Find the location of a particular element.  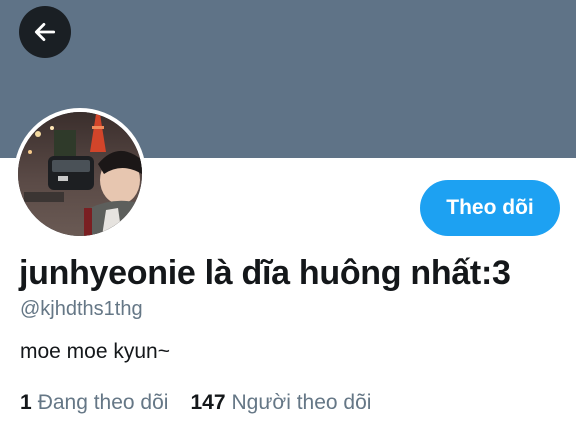

follow-stats: 1 Đang theo dõi 147 Người theo dõi is located at coordinates (195, 403).